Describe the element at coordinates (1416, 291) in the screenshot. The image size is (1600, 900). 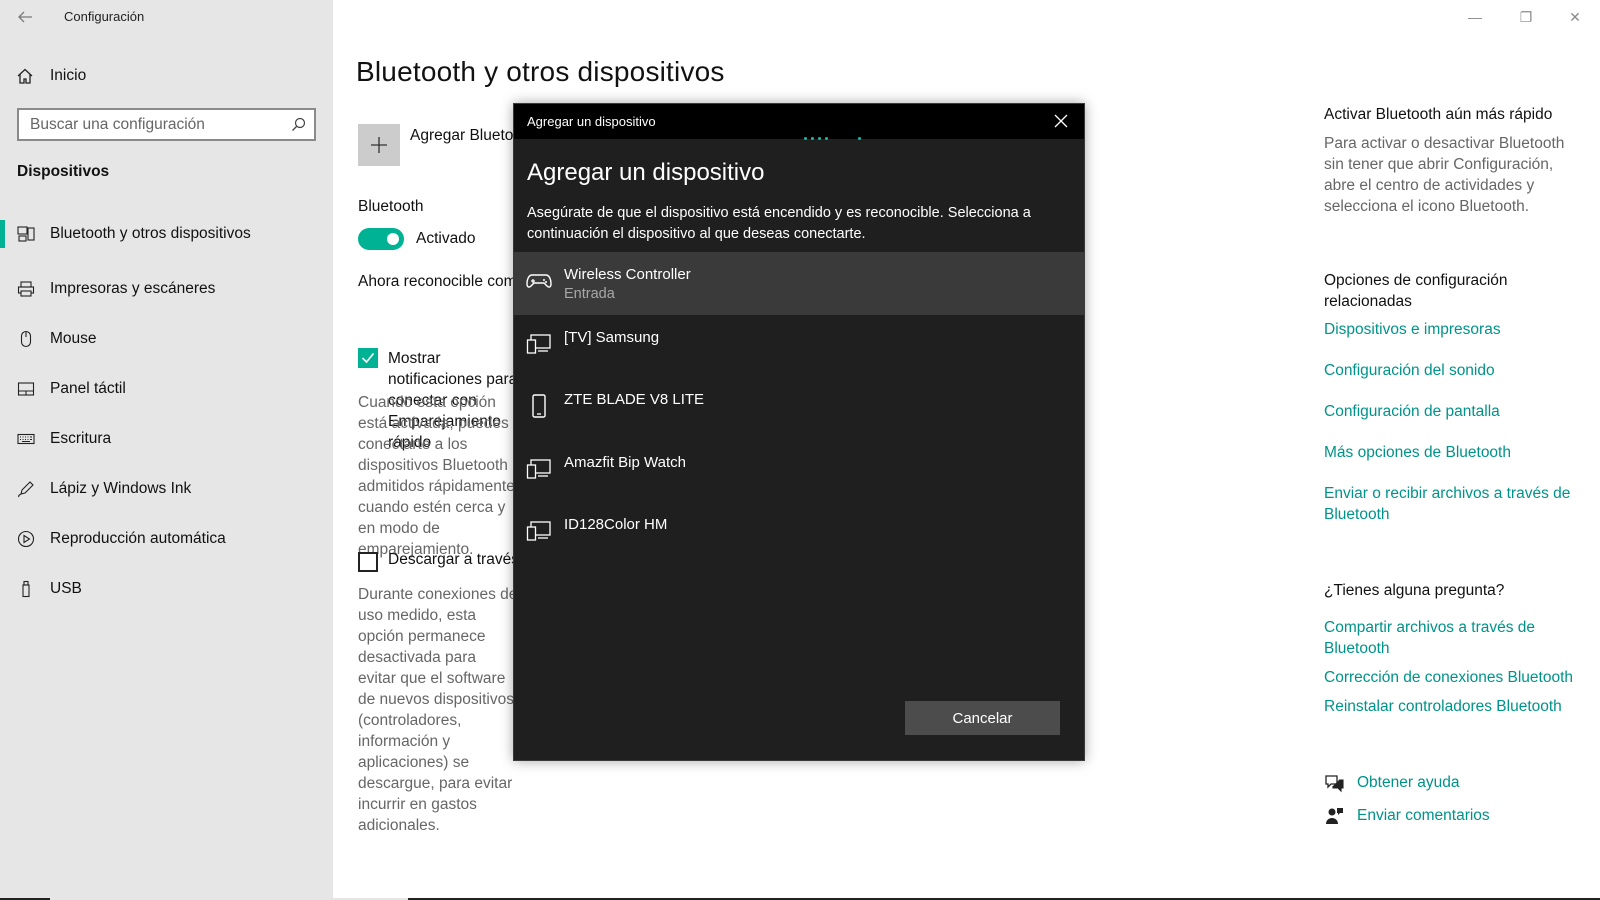
I see `related-settings-title: Opciones de configuración relacionadas` at that location.